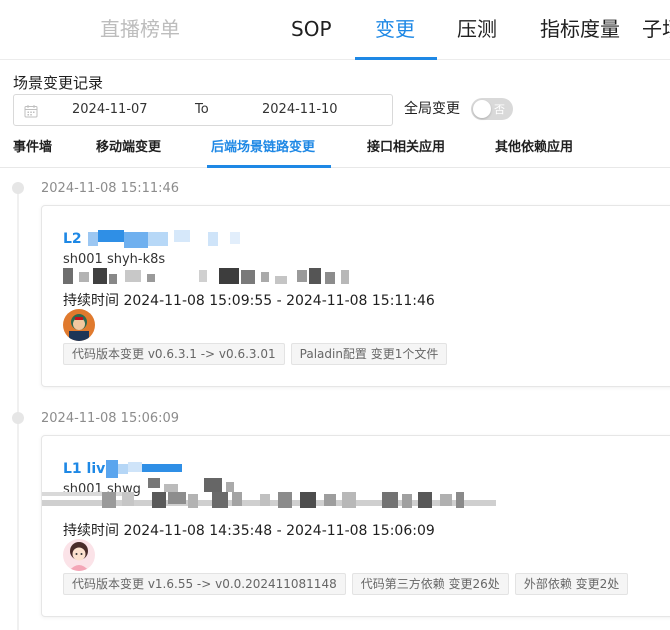 The width and height of the screenshot is (670, 630). What do you see at coordinates (335, 149) in the screenshot?
I see `sub-tabs: 事件墙 移动端变更 后端场景链路变更 接口相关应用 其他依赖应用` at bounding box center [335, 149].